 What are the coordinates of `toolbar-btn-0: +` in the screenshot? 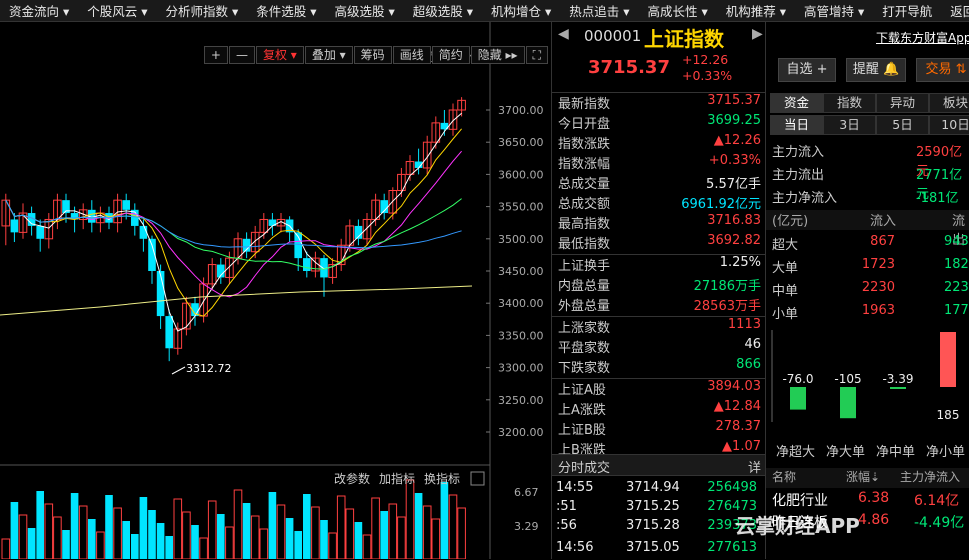 It's located at (215, 55).